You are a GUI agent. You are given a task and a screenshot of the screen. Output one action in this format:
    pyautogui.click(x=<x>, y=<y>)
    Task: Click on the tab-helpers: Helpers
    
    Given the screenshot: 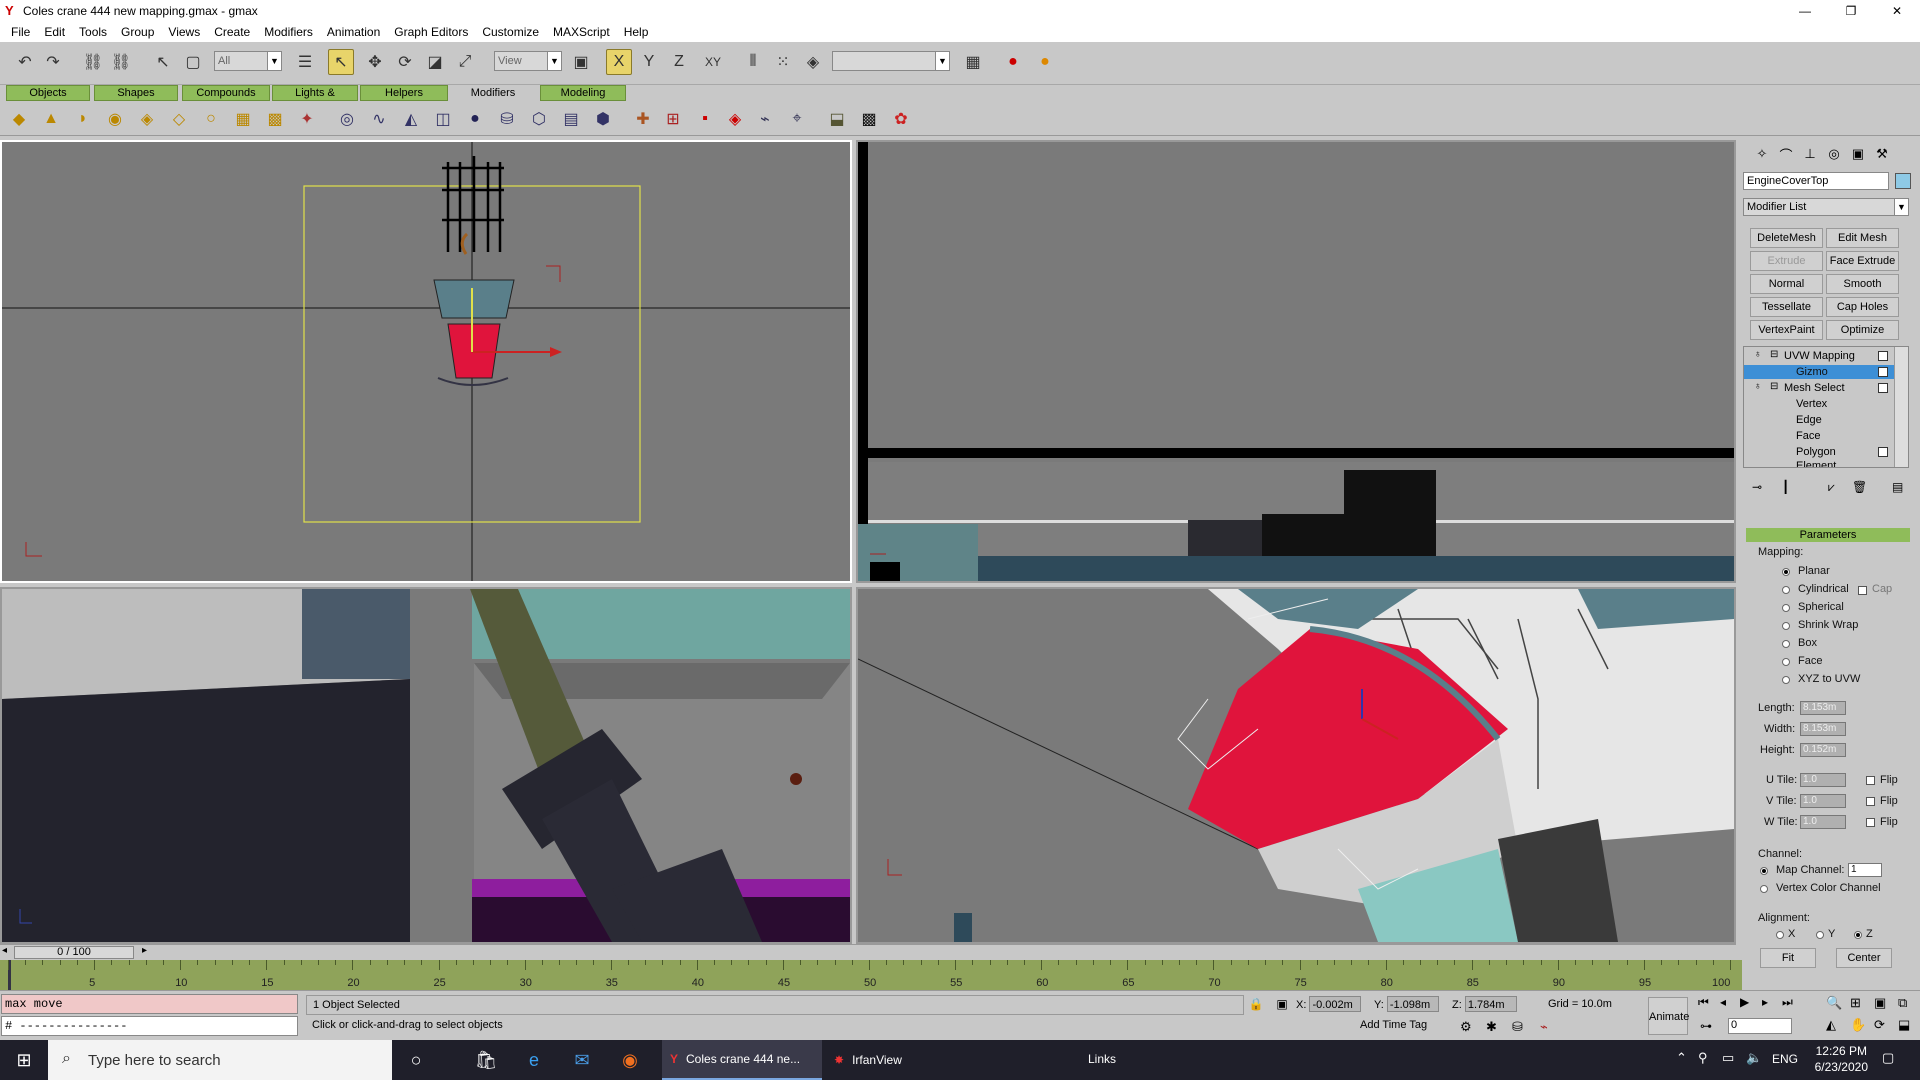 What is the action you would take?
    pyautogui.click(x=404, y=93)
    